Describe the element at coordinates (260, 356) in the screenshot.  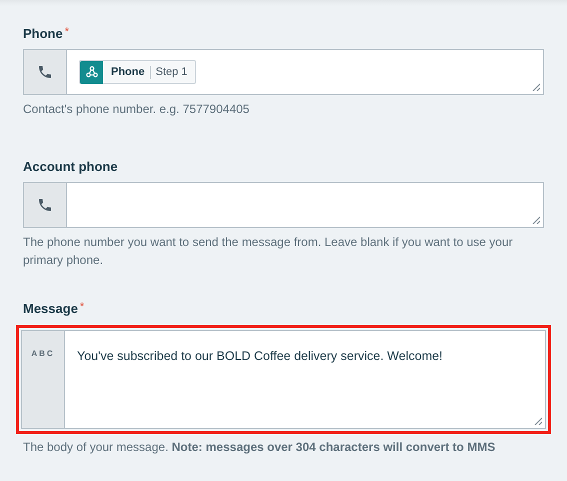
I see `message-text: You've subscribed to our BOLD Coffee delivery service. Welcome!` at that location.